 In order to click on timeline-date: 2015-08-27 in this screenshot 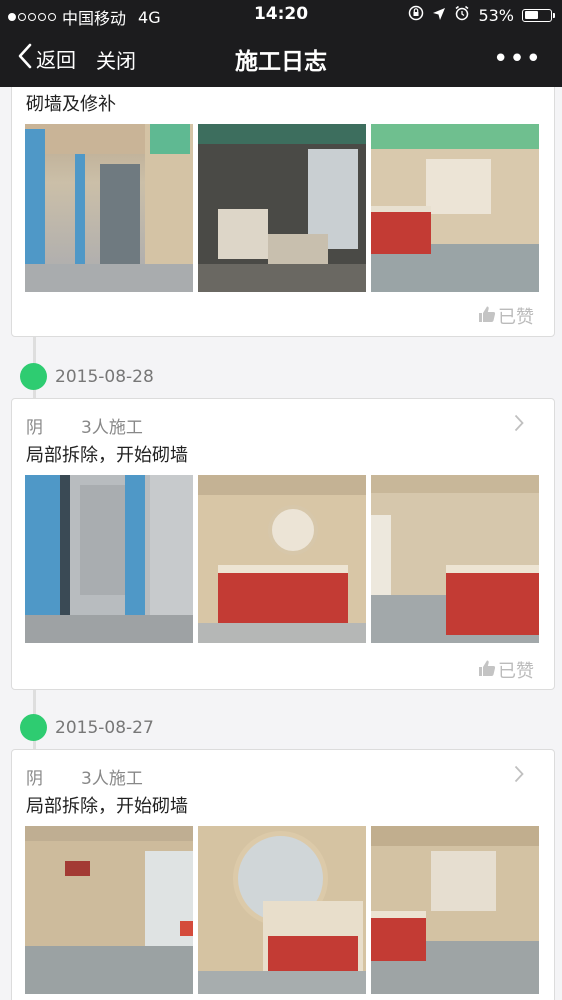, I will do `click(87, 727)`.